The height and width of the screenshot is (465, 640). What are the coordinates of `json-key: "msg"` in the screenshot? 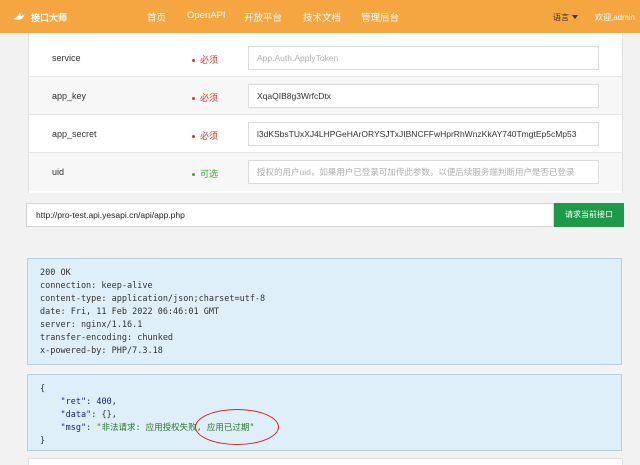 It's located at (73, 428).